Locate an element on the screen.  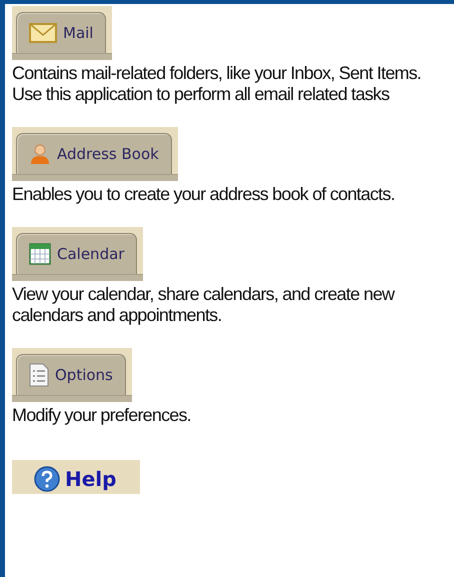
tab: Options is located at coordinates (72, 375).